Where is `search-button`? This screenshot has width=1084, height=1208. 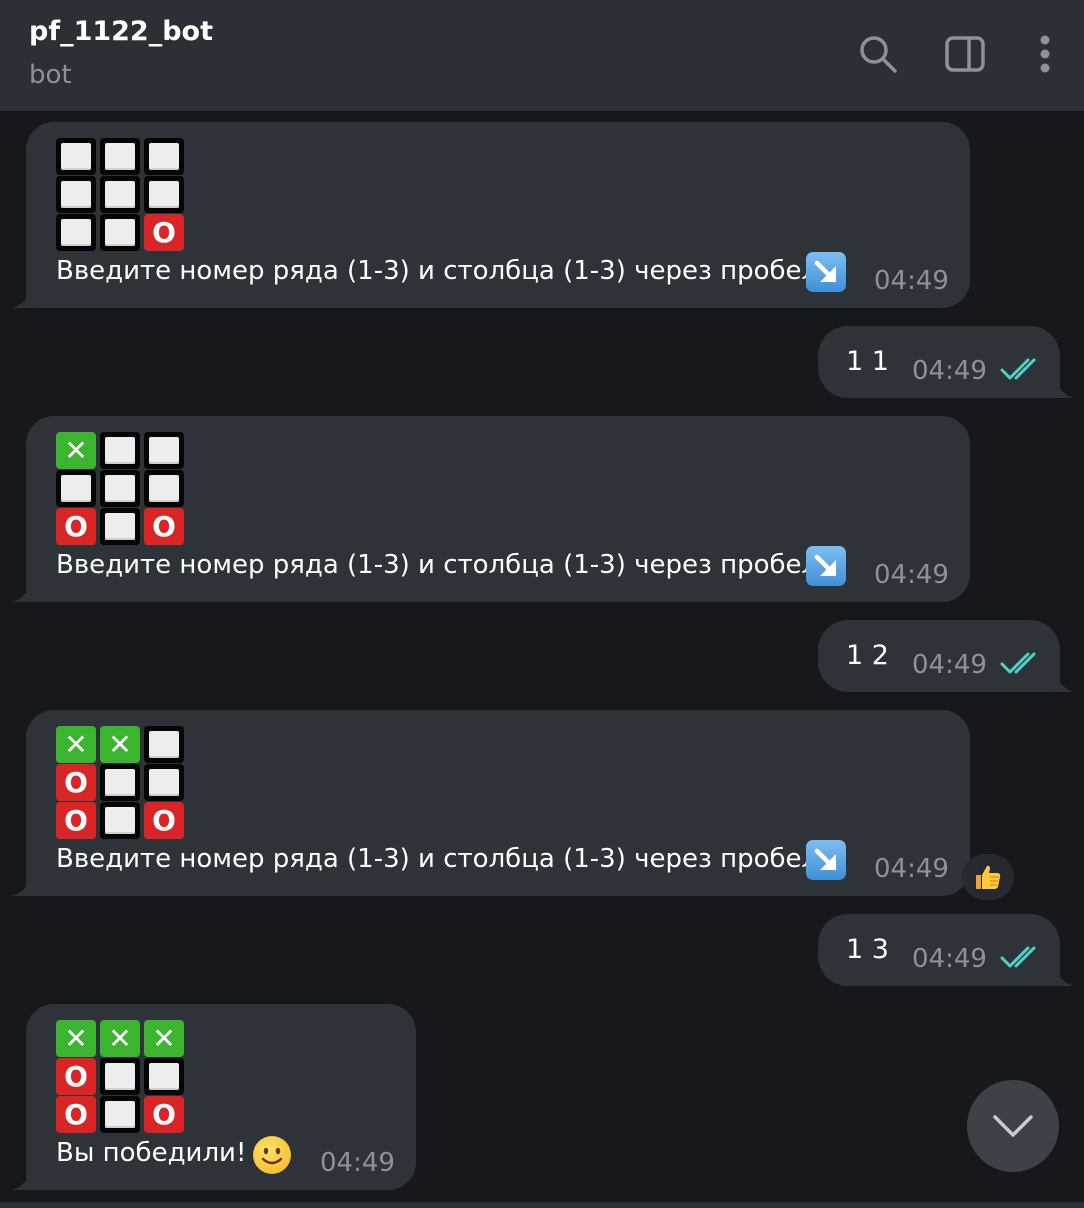
search-button is located at coordinates (878, 54).